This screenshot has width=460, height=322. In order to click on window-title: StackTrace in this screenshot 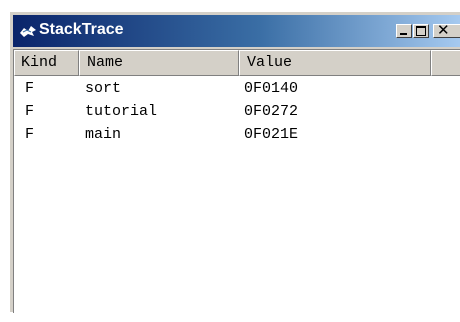, I will do `click(81, 29)`.